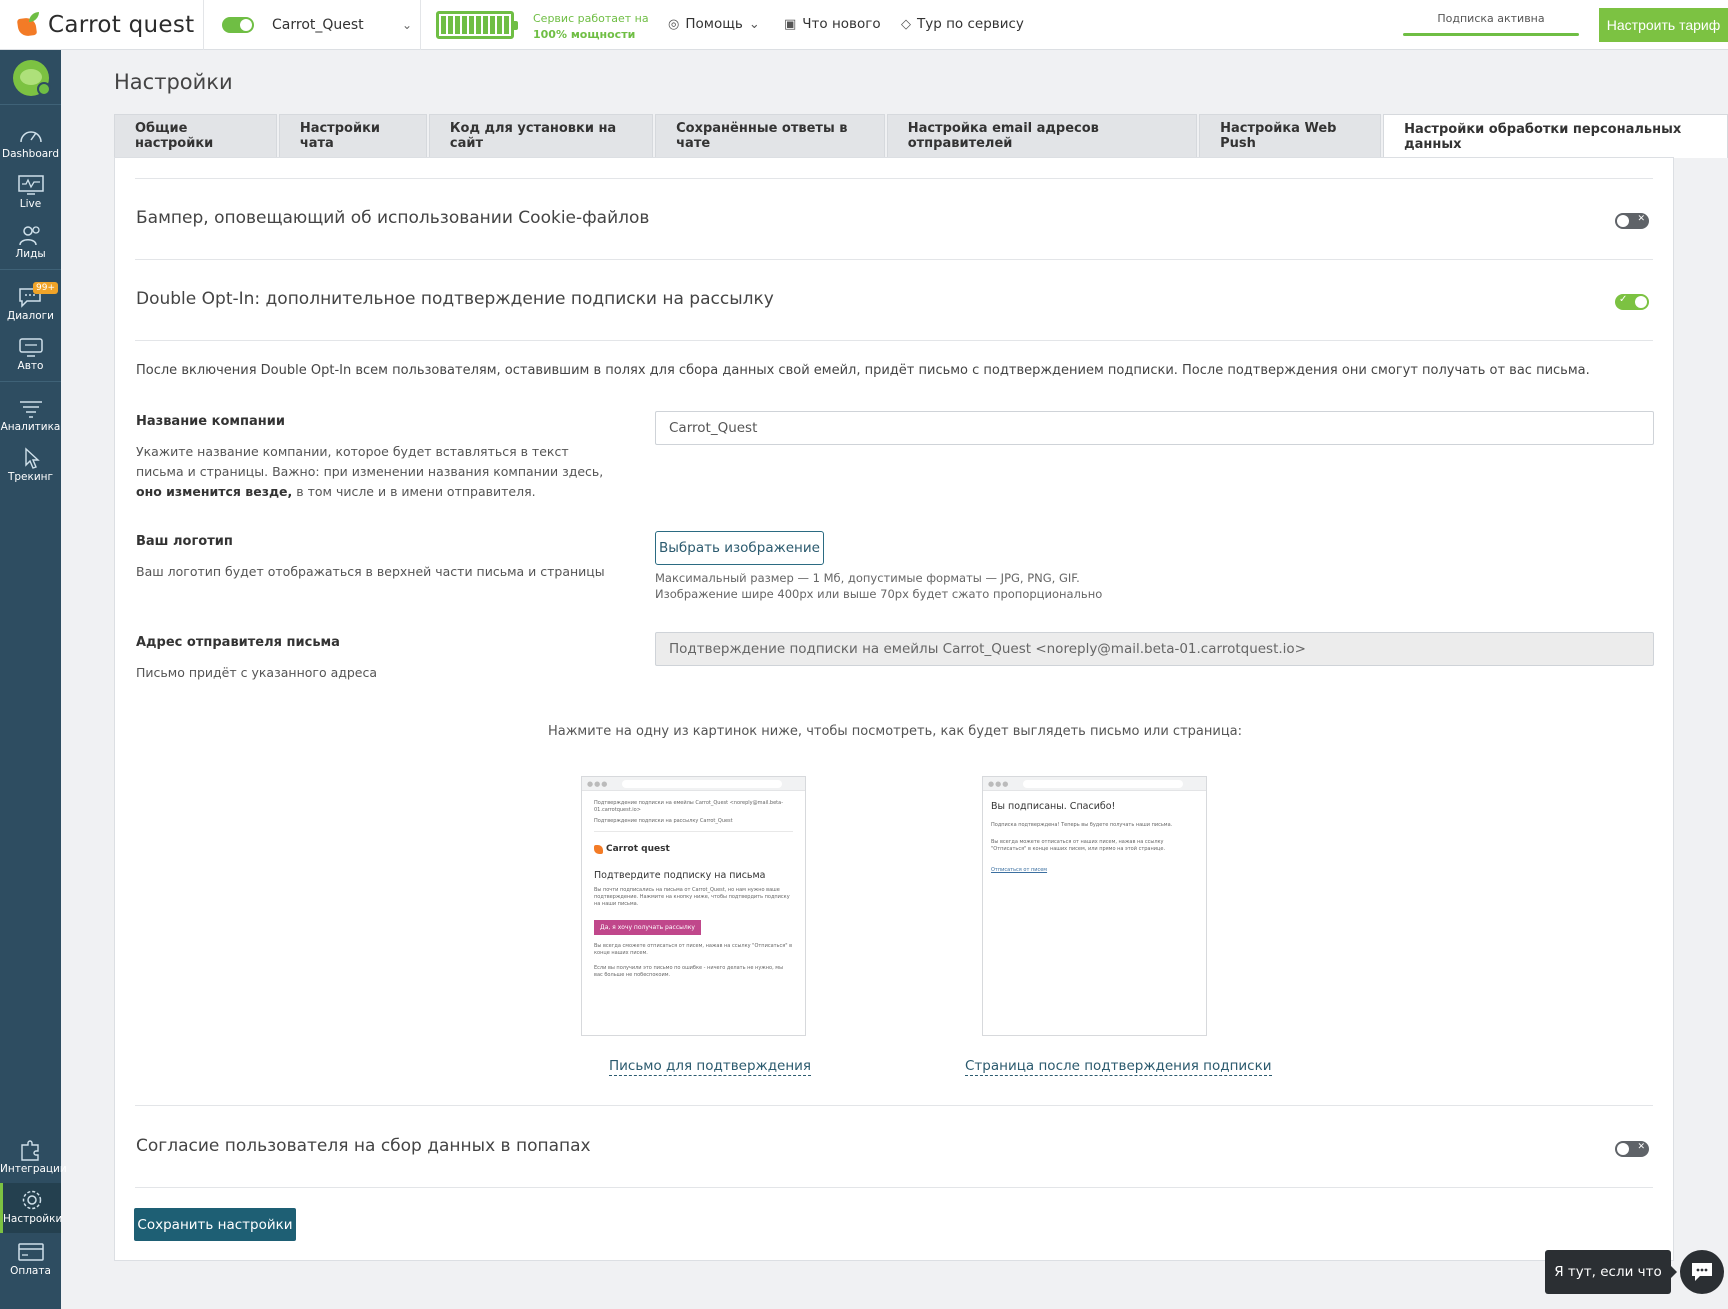 This screenshot has width=1728, height=1309. What do you see at coordinates (29, 236) in the screenshot?
I see `users-icon` at bounding box center [29, 236].